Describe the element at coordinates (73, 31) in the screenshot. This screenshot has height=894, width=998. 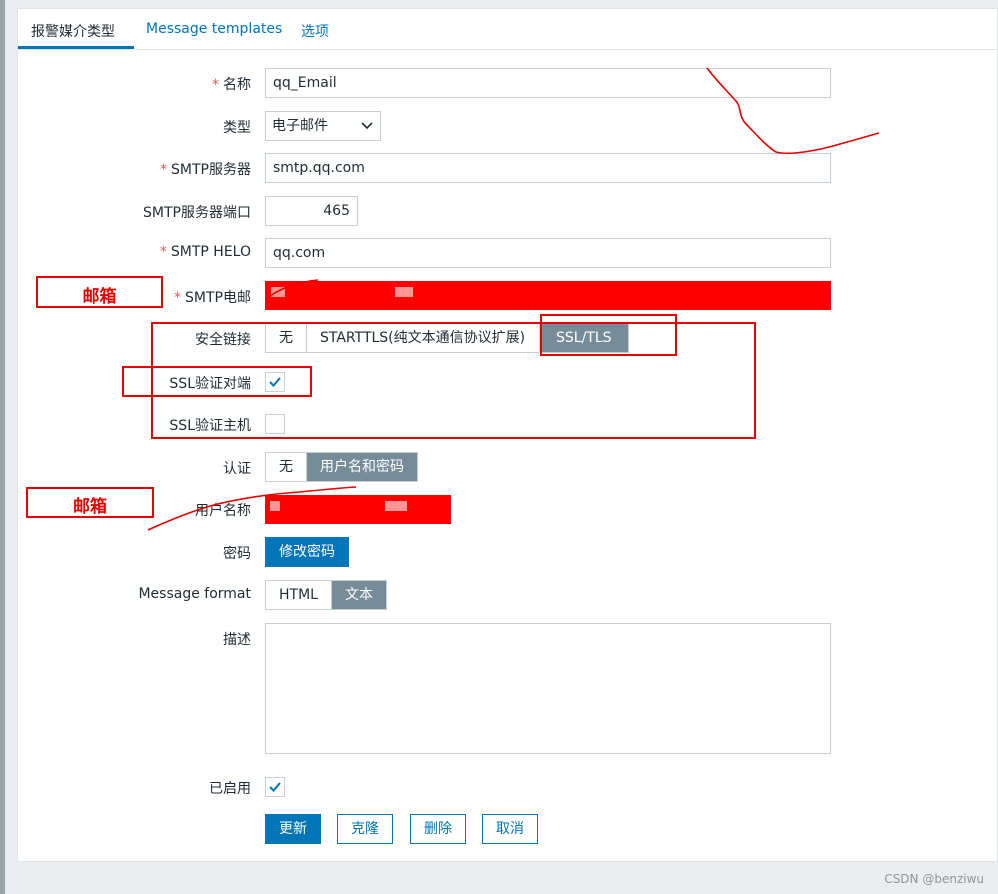
I see `tab-media-type: 报警媒介类型` at that location.